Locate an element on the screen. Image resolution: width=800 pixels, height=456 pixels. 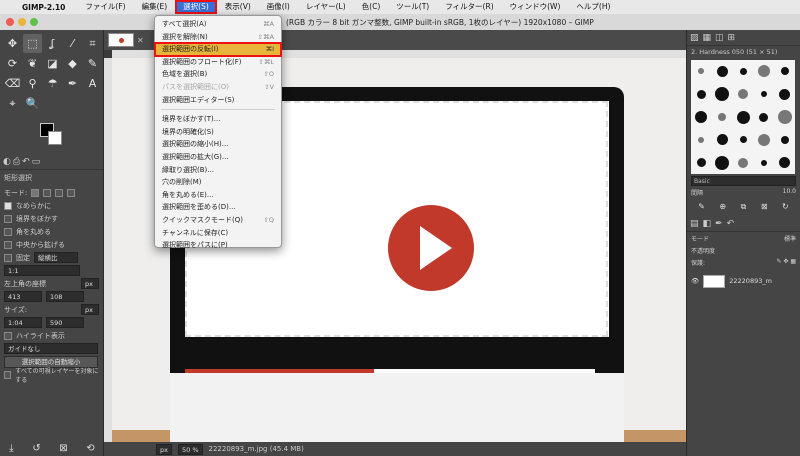
channels-tab-icon: ◧ is located at coordinates (707, 224).